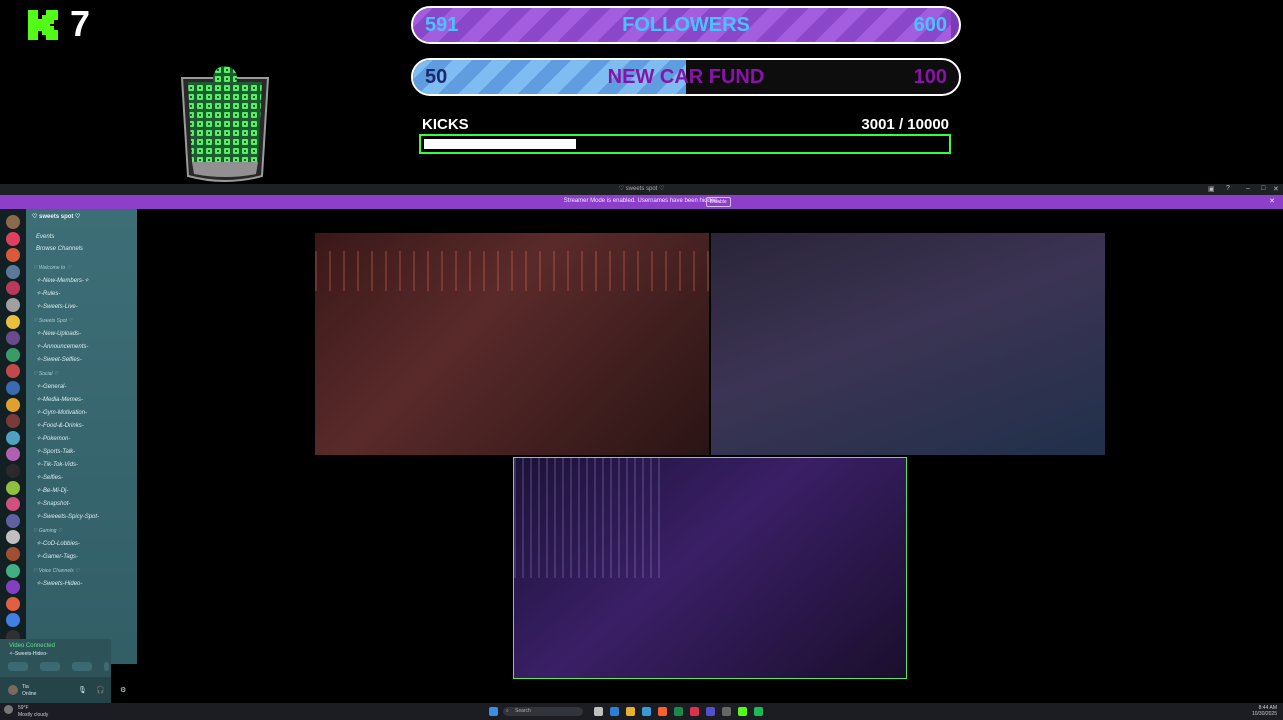 The height and width of the screenshot is (720, 1283). I want to click on taskbar-search: ⌕ Search, so click(543, 711).